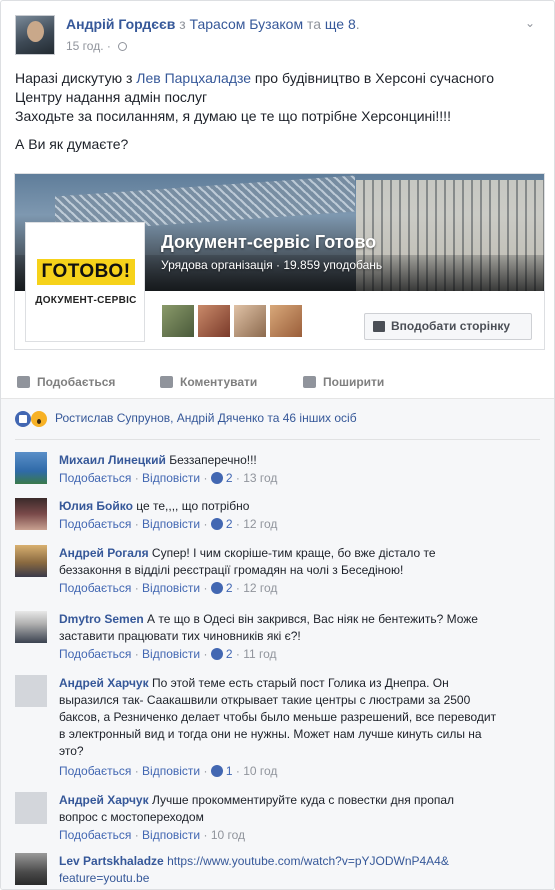 The width and height of the screenshot is (555, 890). I want to click on like-page-button: Вподобати сторінку, so click(448, 326).